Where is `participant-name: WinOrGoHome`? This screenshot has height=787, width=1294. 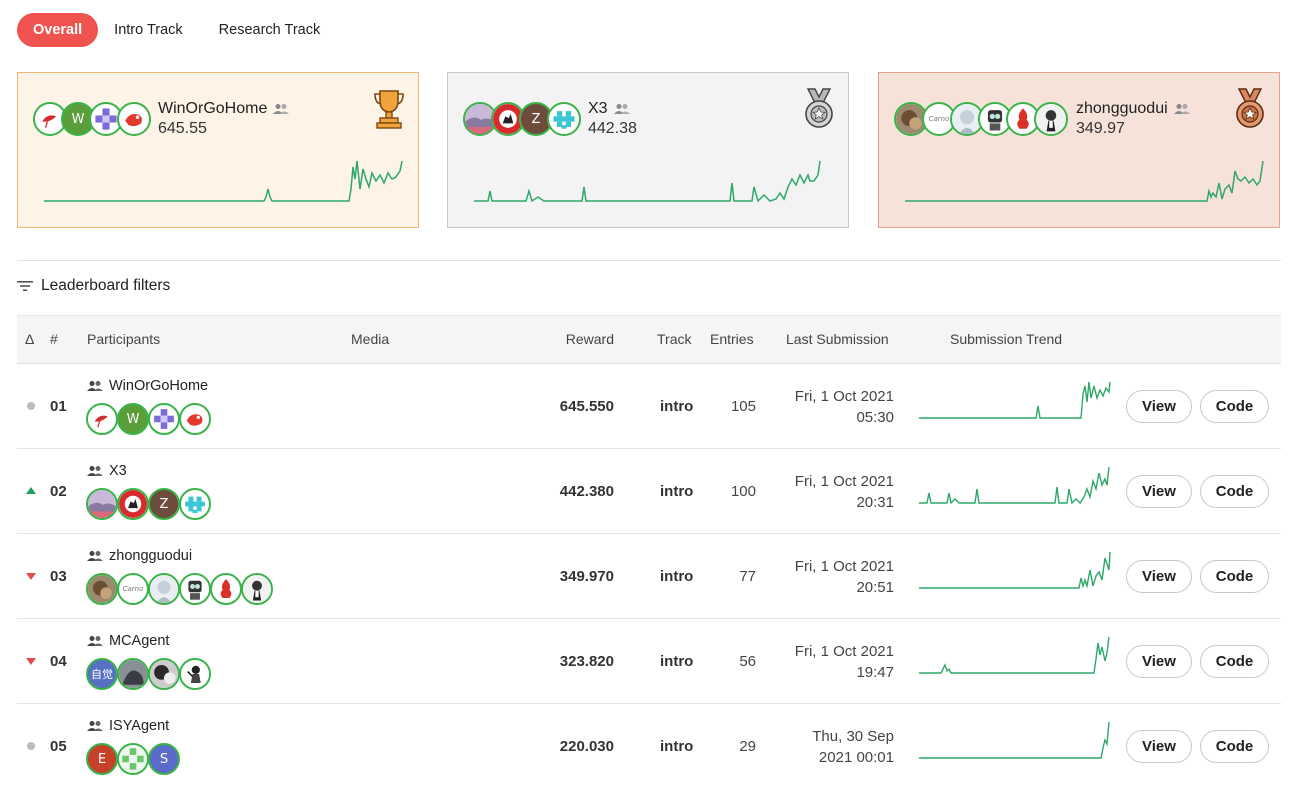 participant-name: WinOrGoHome is located at coordinates (147, 386).